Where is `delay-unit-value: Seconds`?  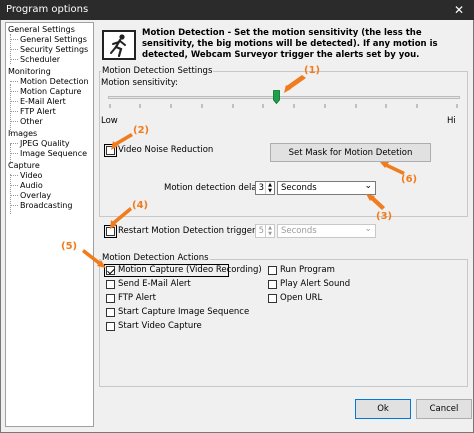 delay-unit-value: Seconds is located at coordinates (299, 188).